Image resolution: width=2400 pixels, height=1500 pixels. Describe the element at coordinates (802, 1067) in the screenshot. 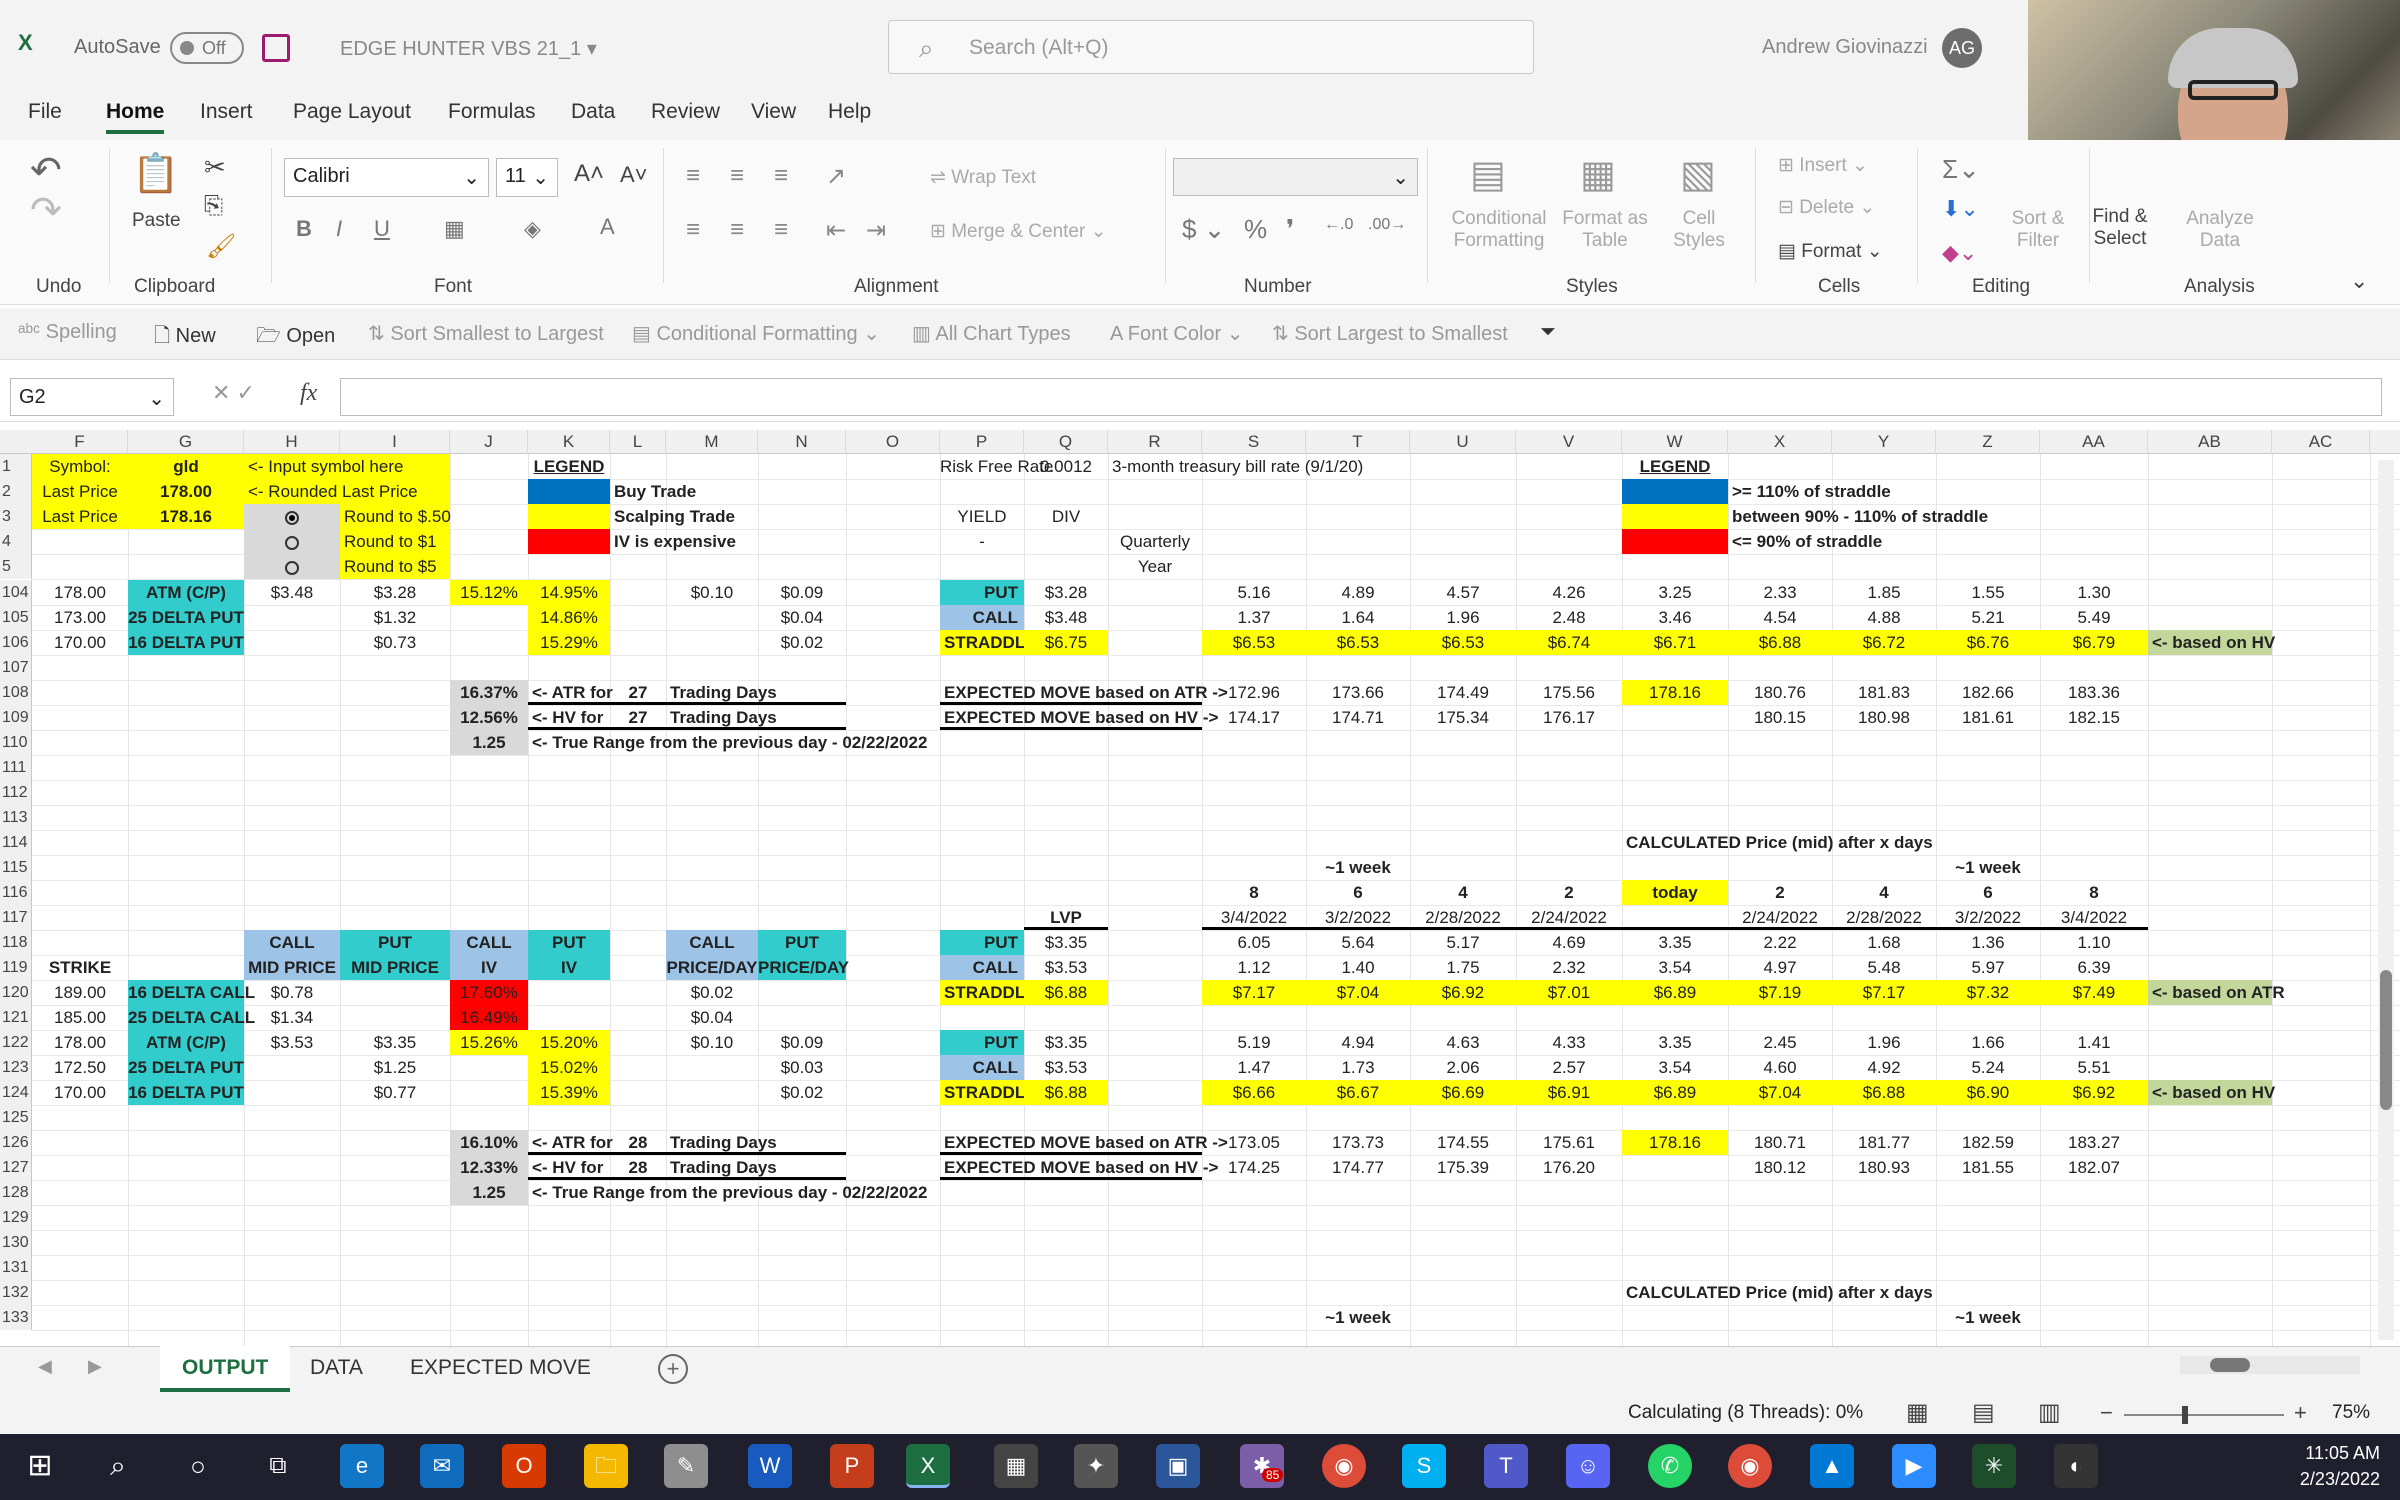

I see `cell-n123: $0.03` at that location.